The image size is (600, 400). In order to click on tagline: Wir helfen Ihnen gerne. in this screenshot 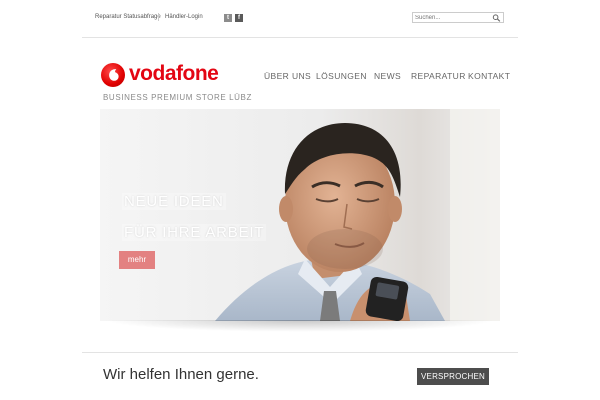, I will do `click(181, 374)`.